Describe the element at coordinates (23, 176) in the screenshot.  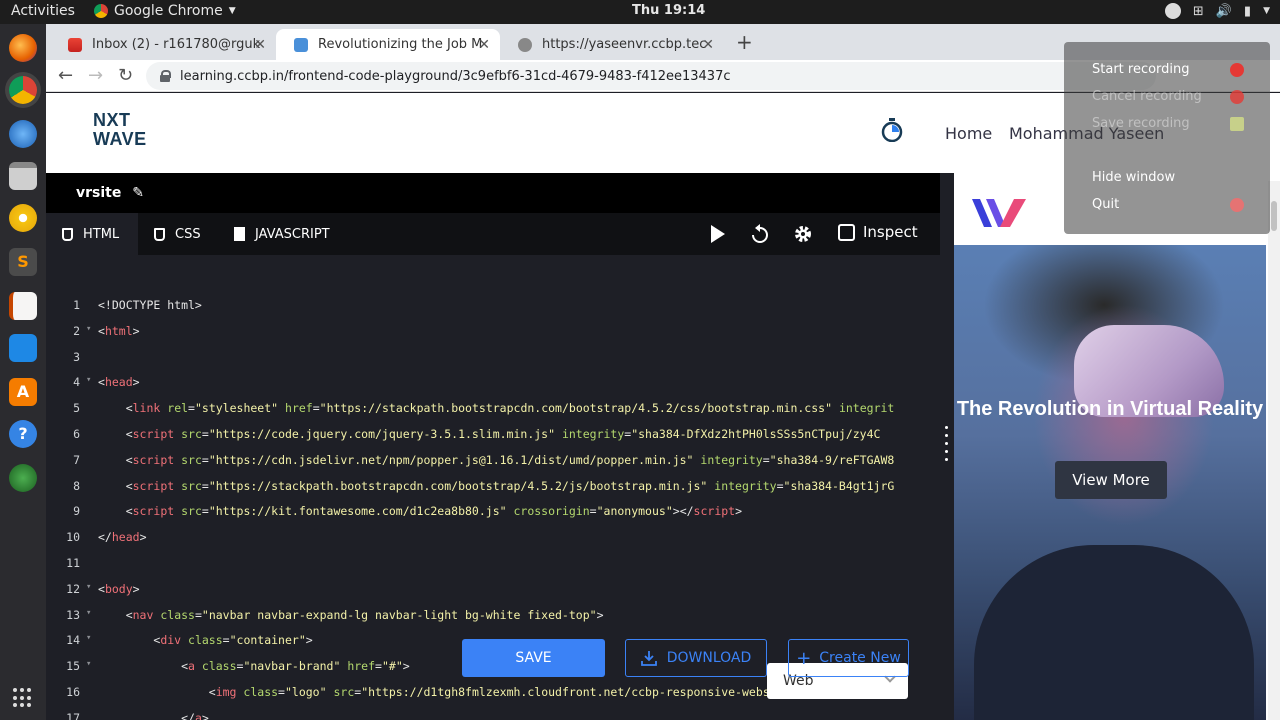
I see `files-icon` at that location.